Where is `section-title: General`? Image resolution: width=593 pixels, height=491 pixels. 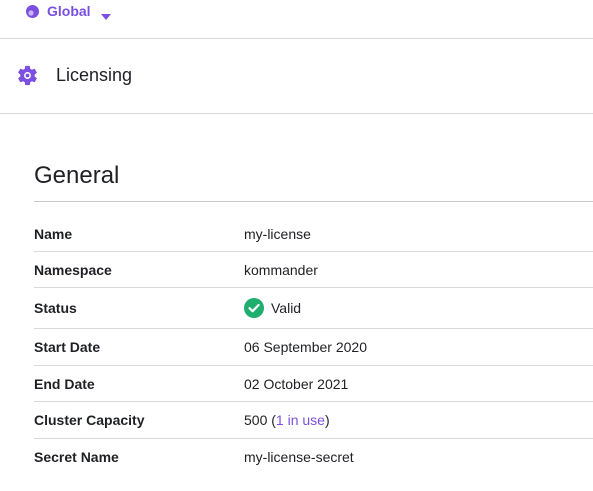
section-title: General is located at coordinates (77, 175).